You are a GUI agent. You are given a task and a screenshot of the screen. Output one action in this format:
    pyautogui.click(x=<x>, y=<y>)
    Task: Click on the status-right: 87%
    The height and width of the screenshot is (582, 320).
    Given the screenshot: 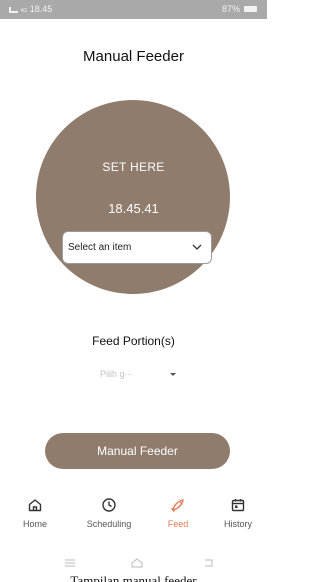 What is the action you would take?
    pyautogui.click(x=239, y=9)
    